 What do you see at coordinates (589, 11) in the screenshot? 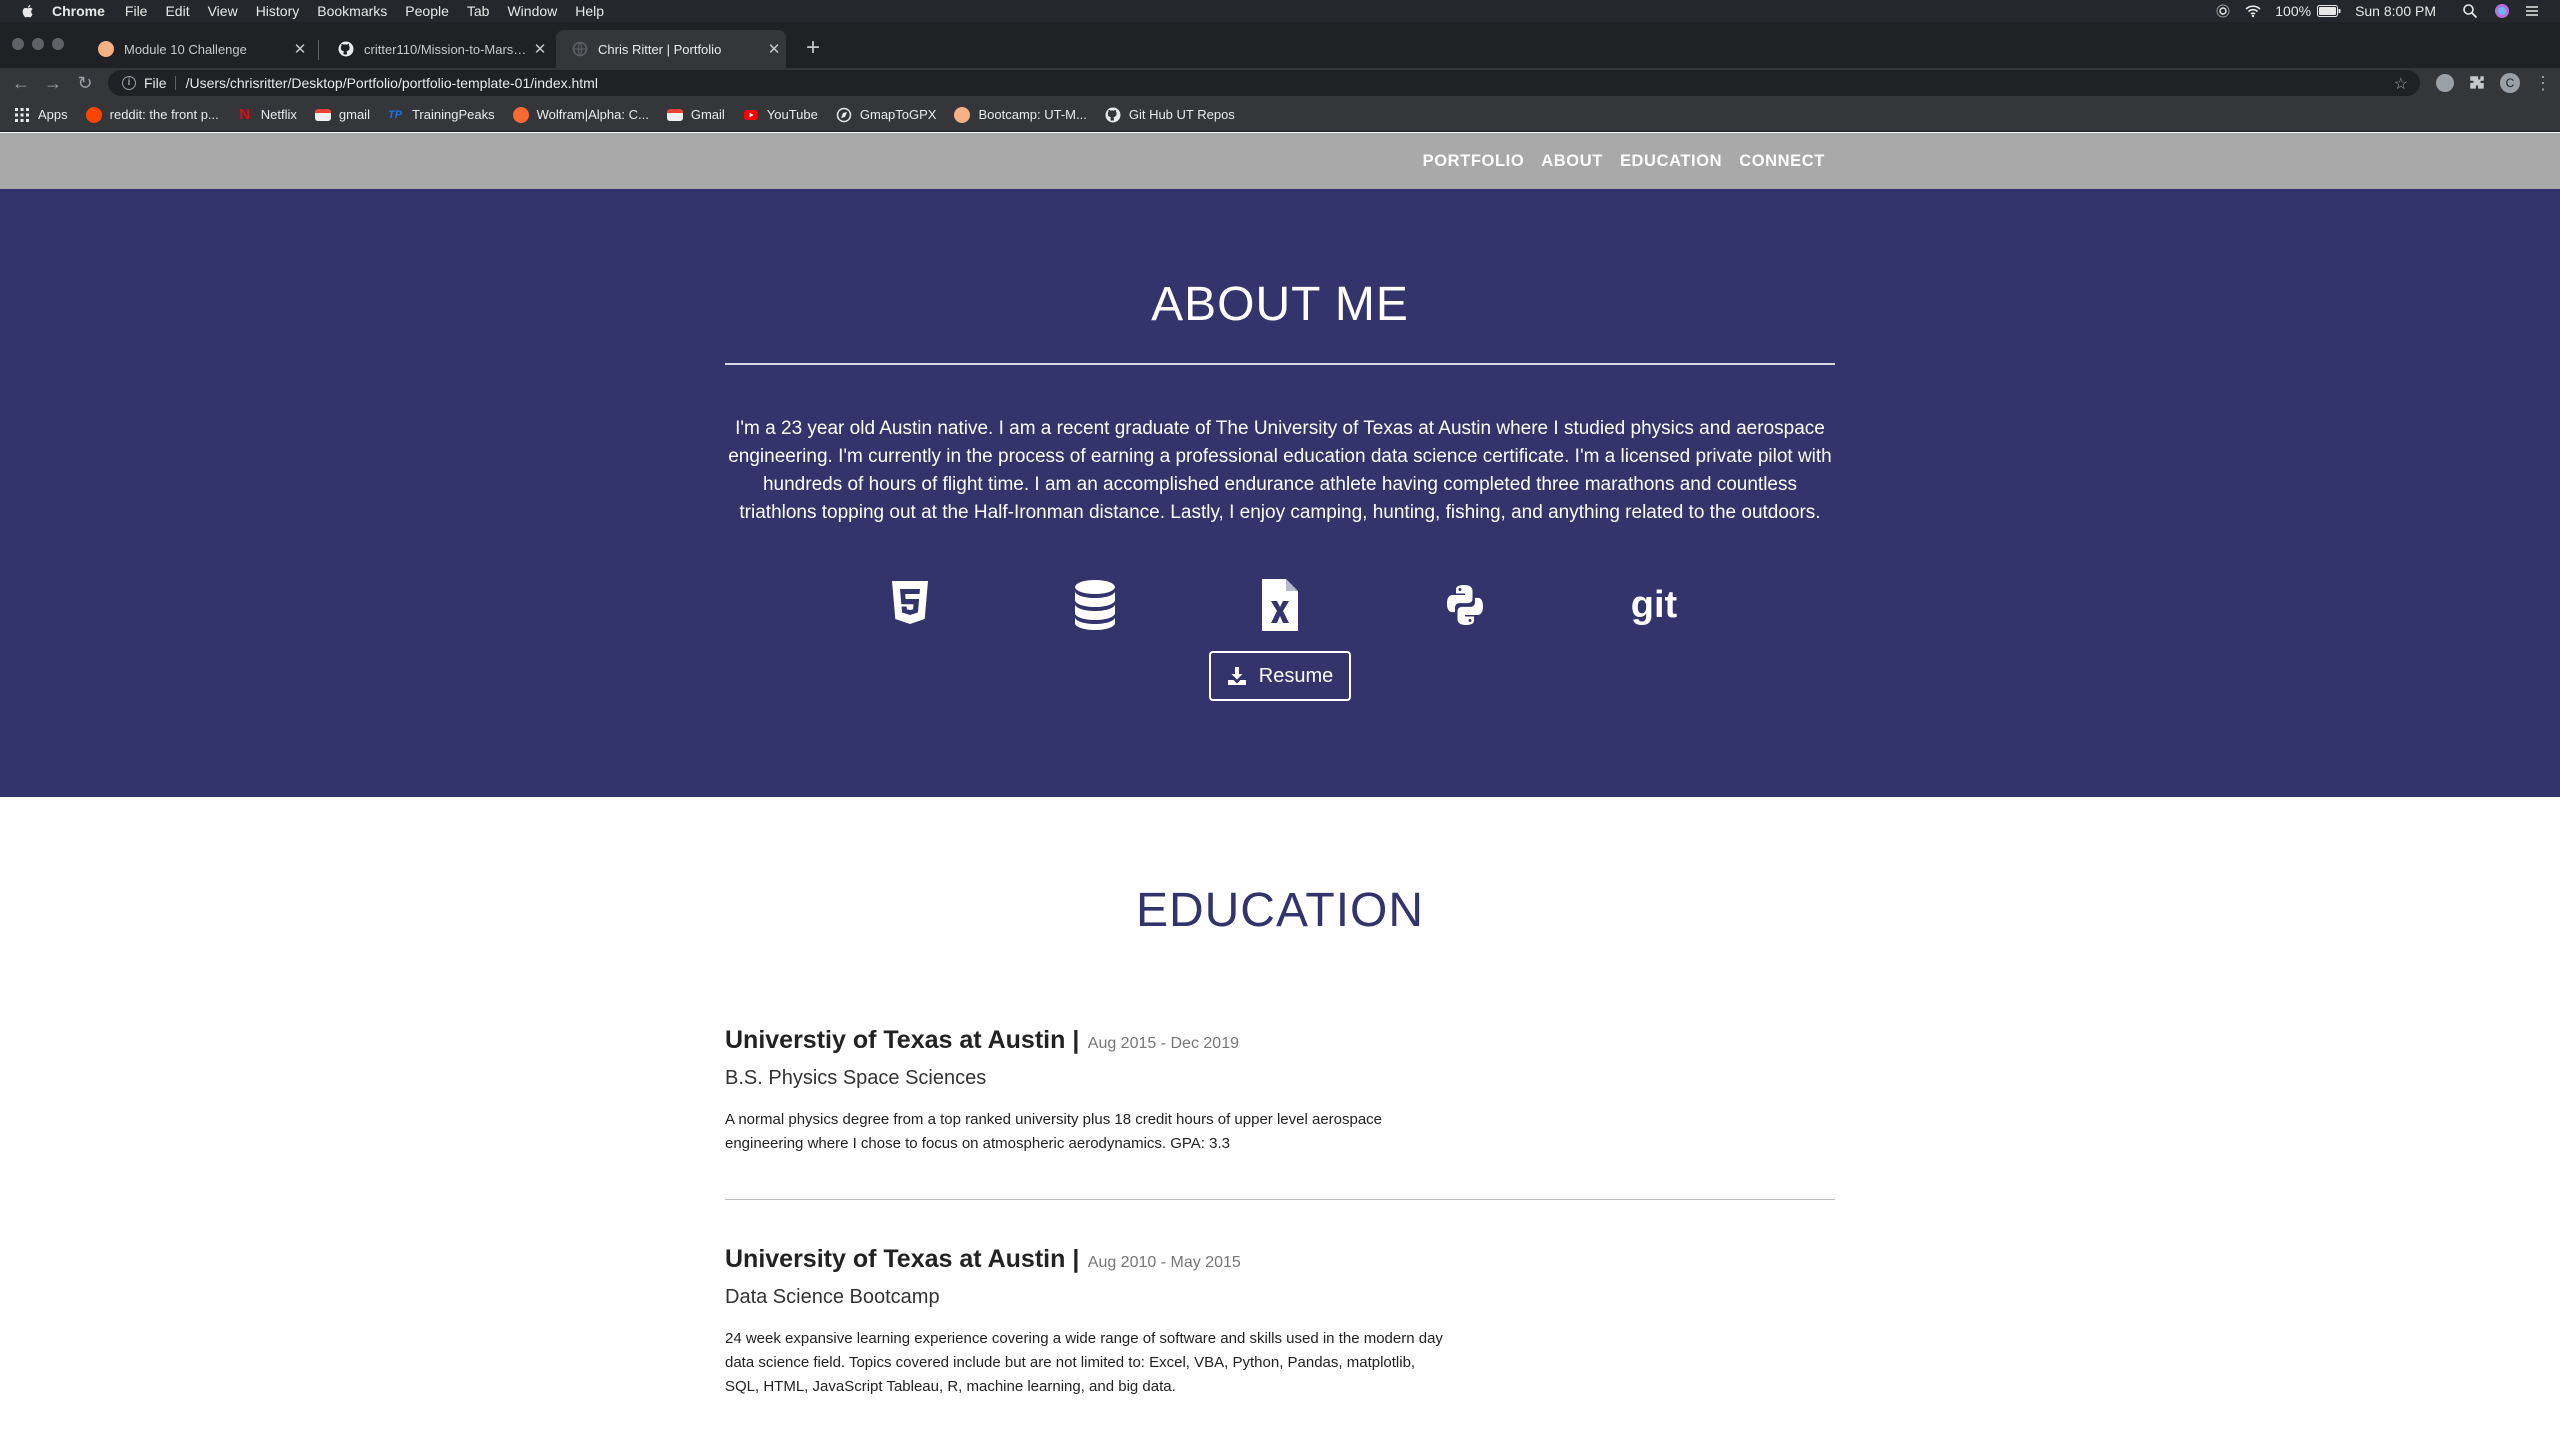
I see `menu-help: Help` at bounding box center [589, 11].